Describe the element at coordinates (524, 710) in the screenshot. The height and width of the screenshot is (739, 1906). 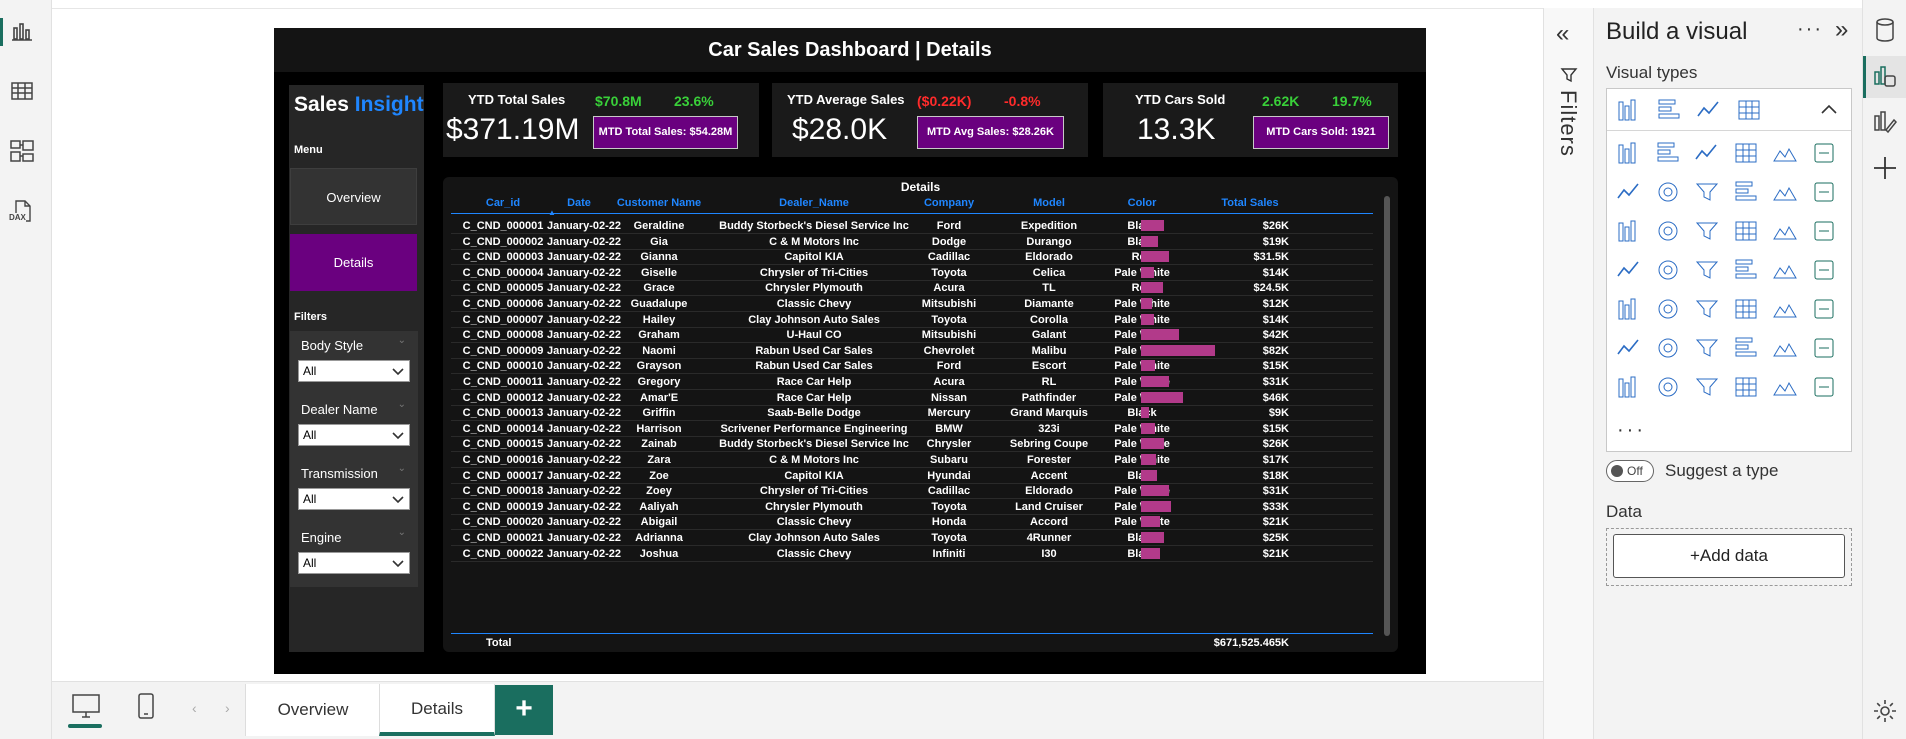
I see `add-page-button: +` at that location.